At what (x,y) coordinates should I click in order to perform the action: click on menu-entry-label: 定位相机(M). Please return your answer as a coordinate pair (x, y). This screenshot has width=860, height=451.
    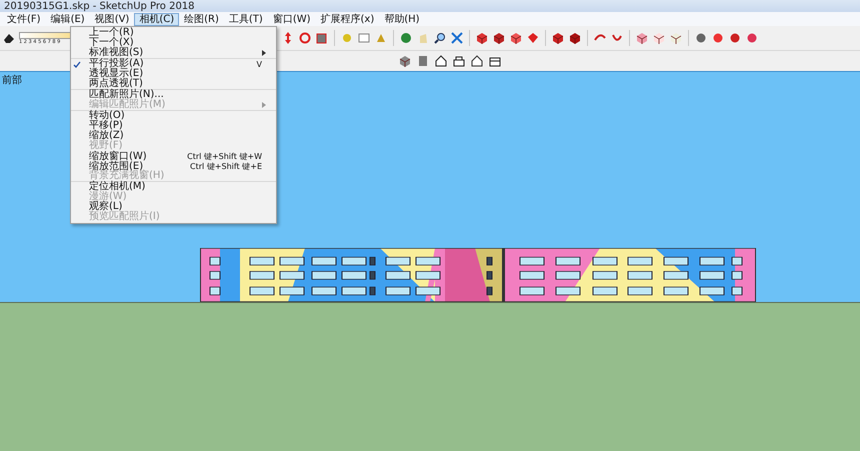
    Looking at the image, I should click on (117, 187).